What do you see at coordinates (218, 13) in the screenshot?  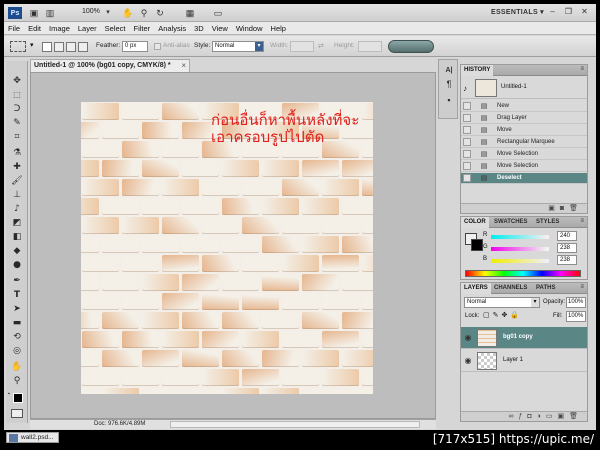 I see `screen-mode-icon: ▭` at bounding box center [218, 13].